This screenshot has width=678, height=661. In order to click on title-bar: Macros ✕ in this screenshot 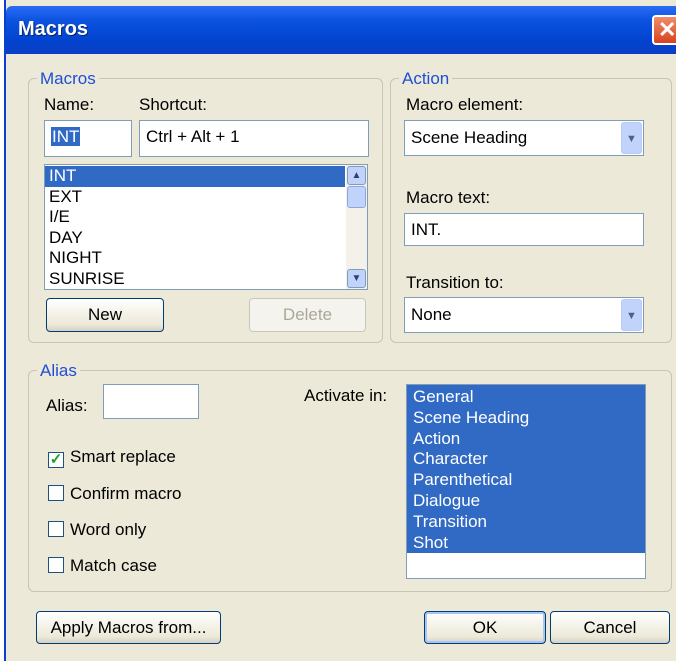, I will do `click(341, 30)`.